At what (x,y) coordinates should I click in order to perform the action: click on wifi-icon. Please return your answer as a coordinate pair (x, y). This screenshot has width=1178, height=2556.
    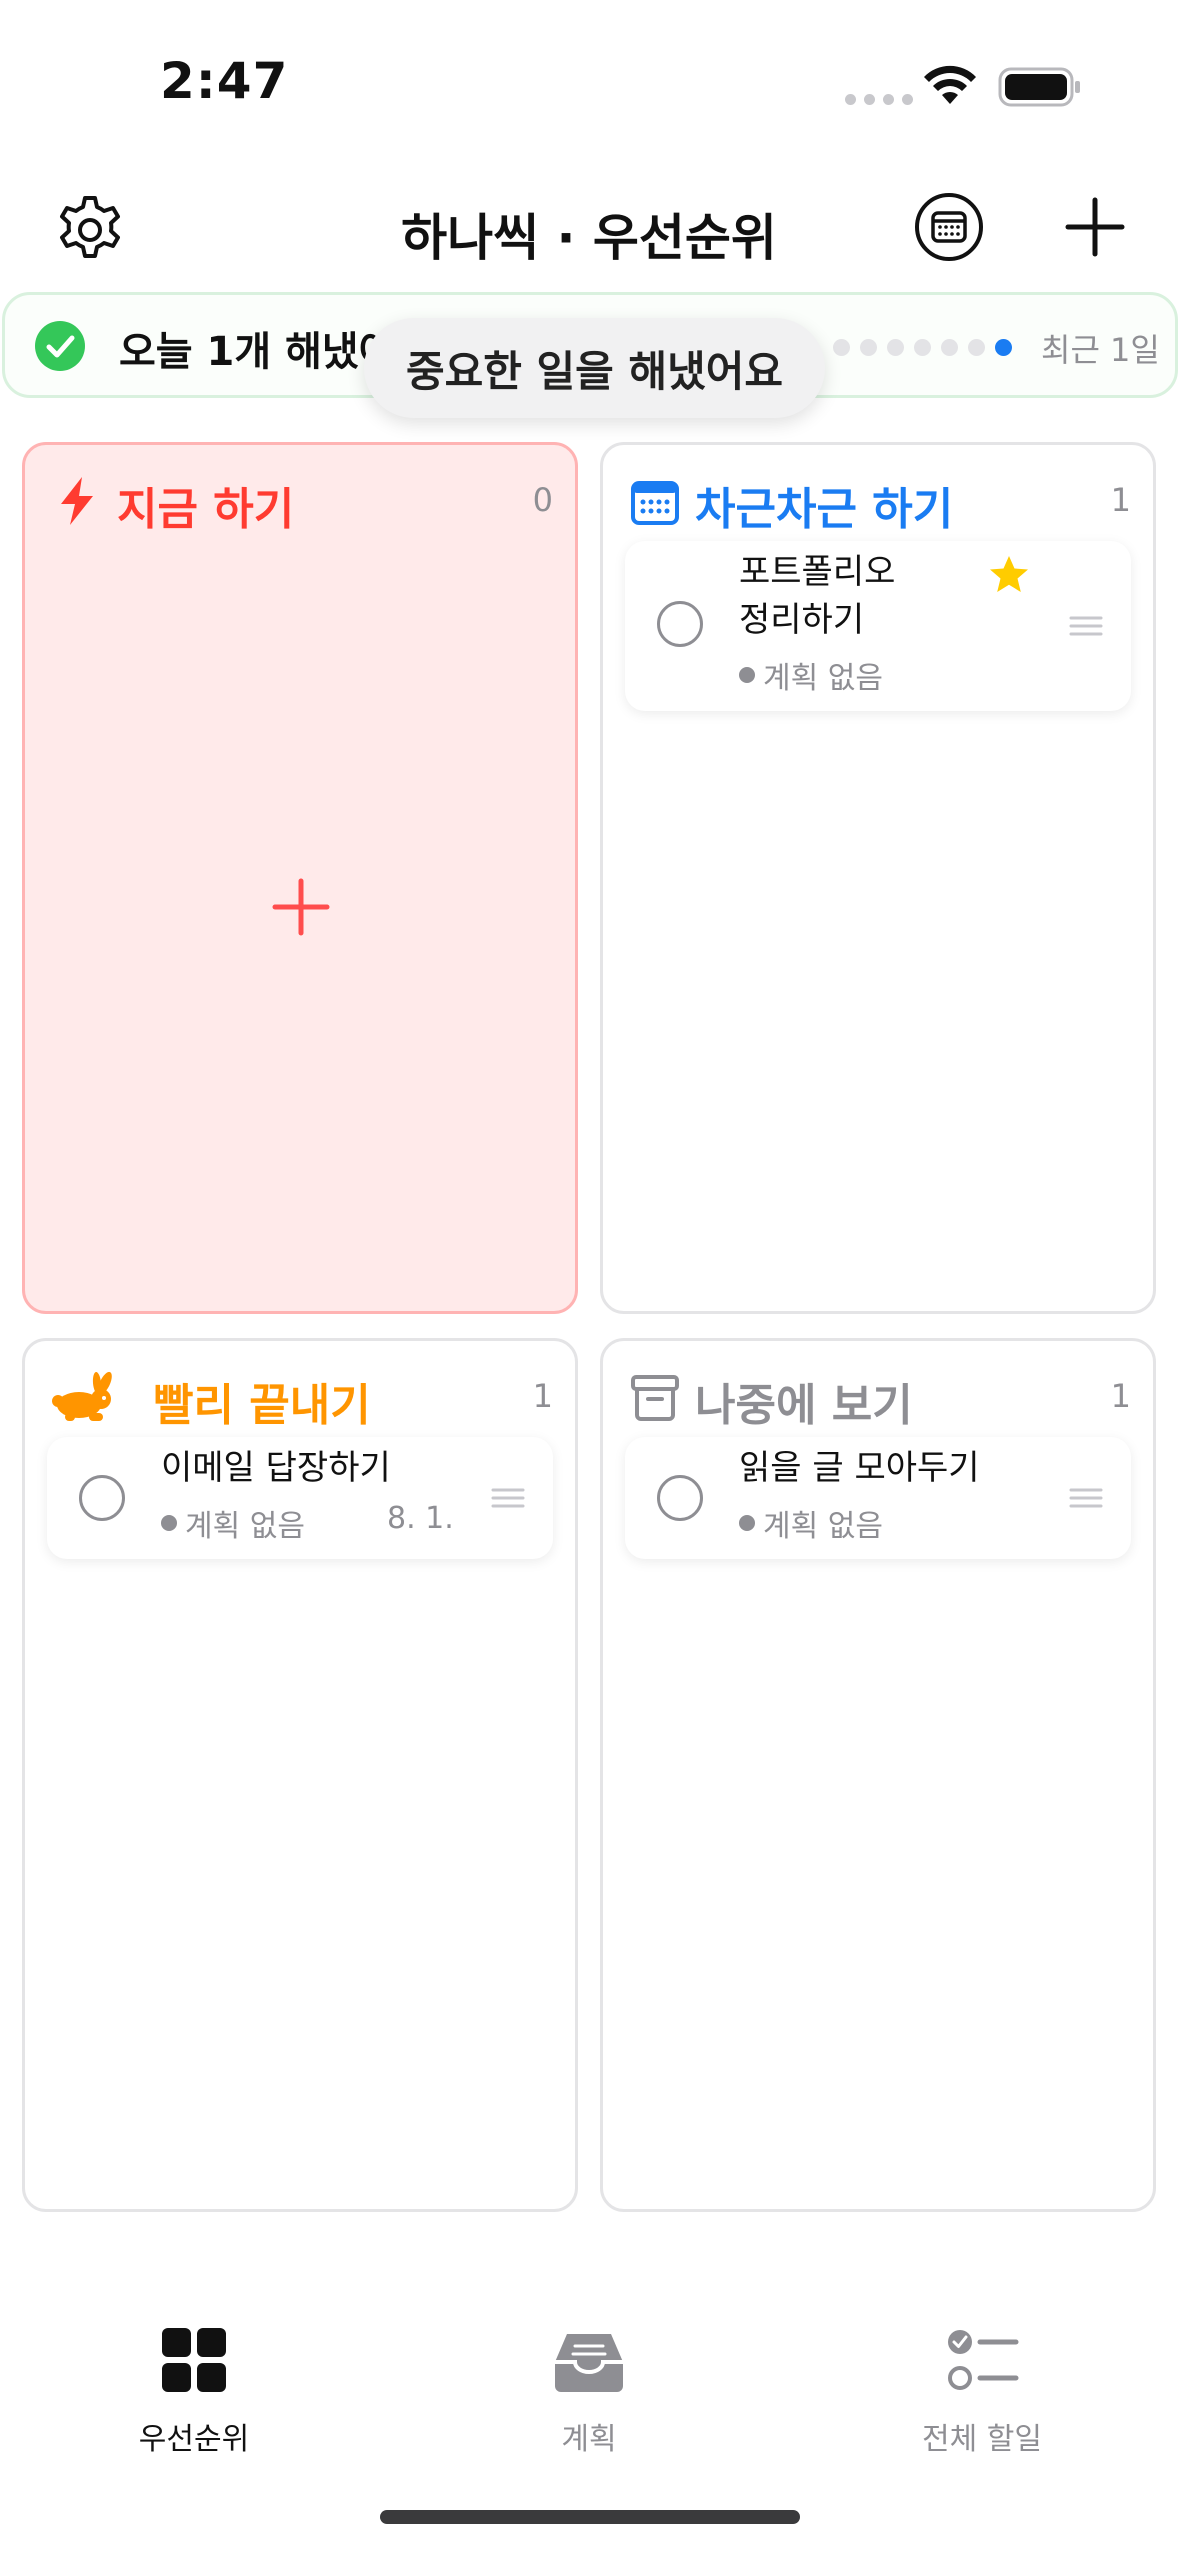
    Looking at the image, I should click on (950, 84).